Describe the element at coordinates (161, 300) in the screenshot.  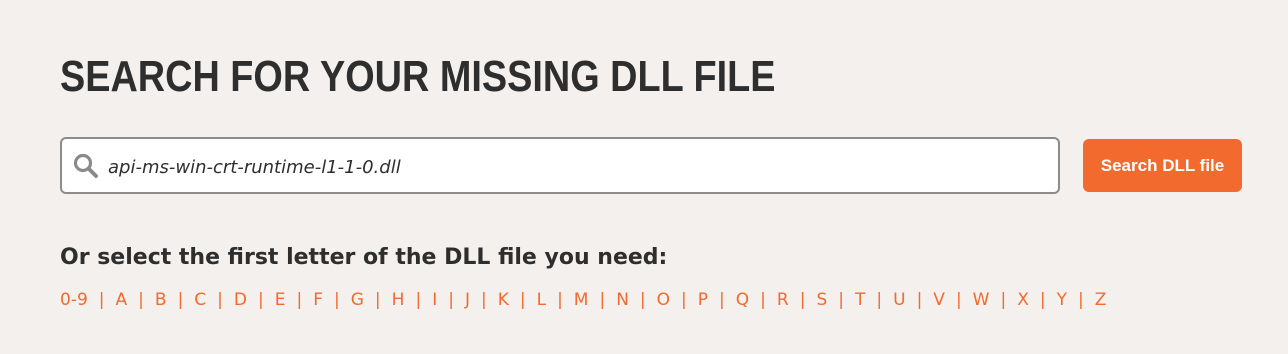
I see `letter-link-b: B` at that location.